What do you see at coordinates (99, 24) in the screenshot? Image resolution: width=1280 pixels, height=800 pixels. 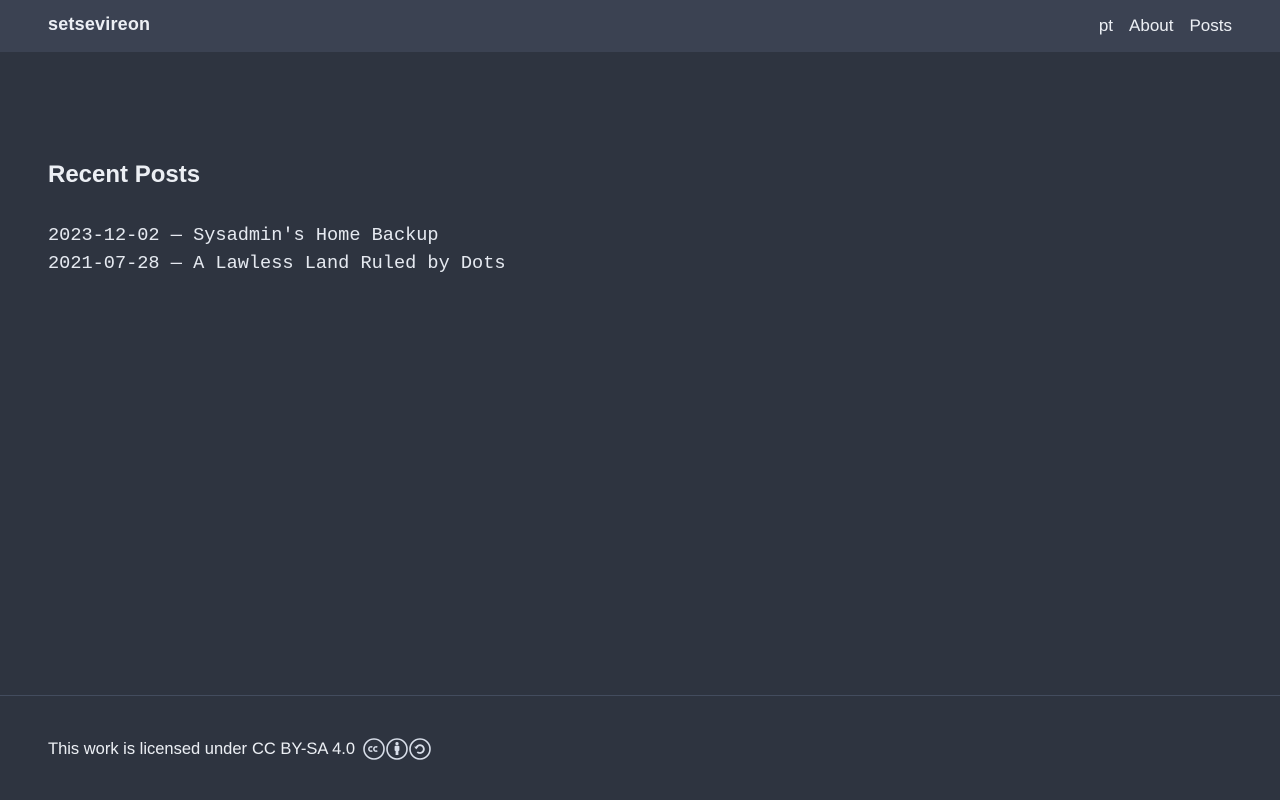 I see `site-title-link: setsevireon` at bounding box center [99, 24].